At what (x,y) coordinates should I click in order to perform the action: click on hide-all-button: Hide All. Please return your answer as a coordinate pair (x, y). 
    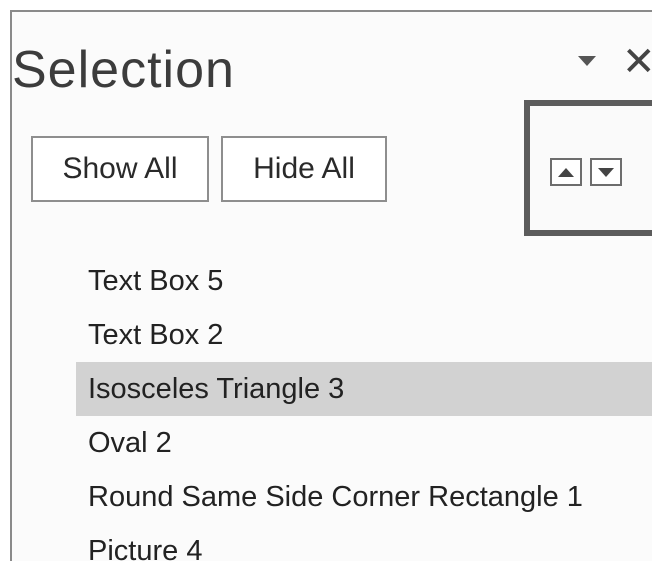
    Looking at the image, I should click on (304, 169).